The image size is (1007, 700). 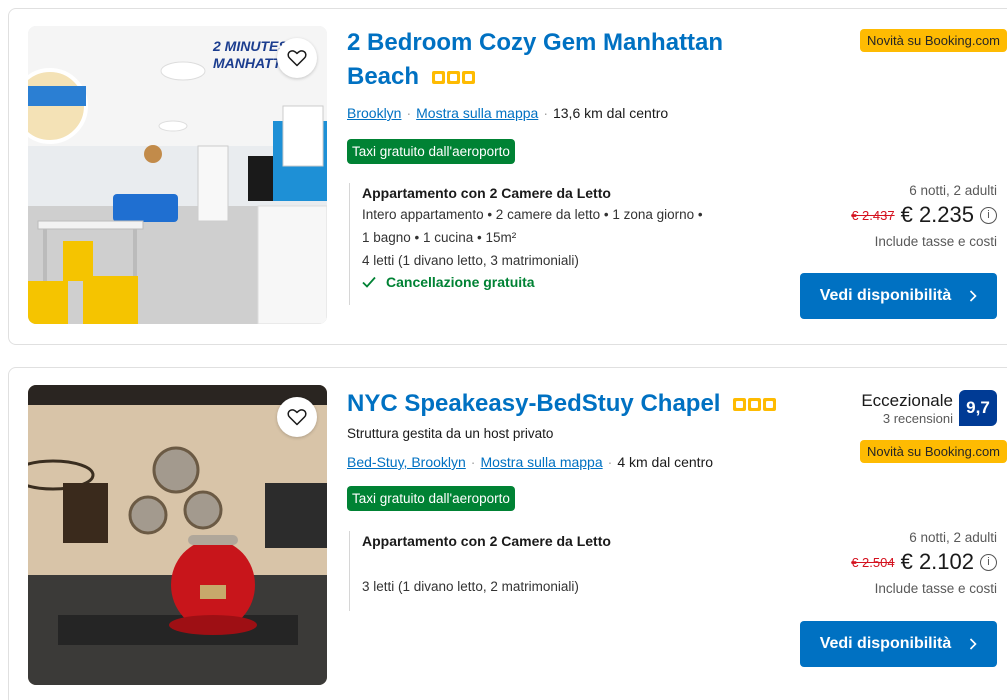 I want to click on cancellation-text: Cancellazione gratuita, so click(x=460, y=282).